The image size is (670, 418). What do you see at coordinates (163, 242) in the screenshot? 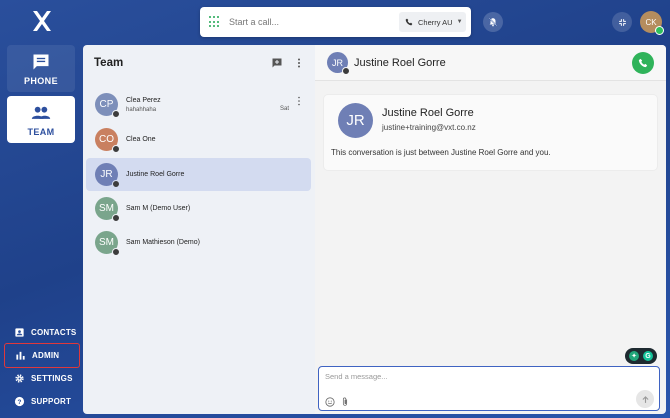
I see `contact-name: Sam Mathieson (Demo)` at bounding box center [163, 242].